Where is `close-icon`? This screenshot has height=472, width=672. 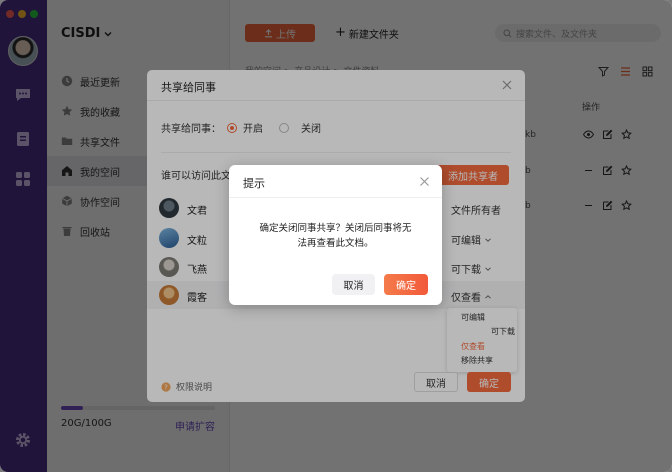
close-icon is located at coordinates (424, 181).